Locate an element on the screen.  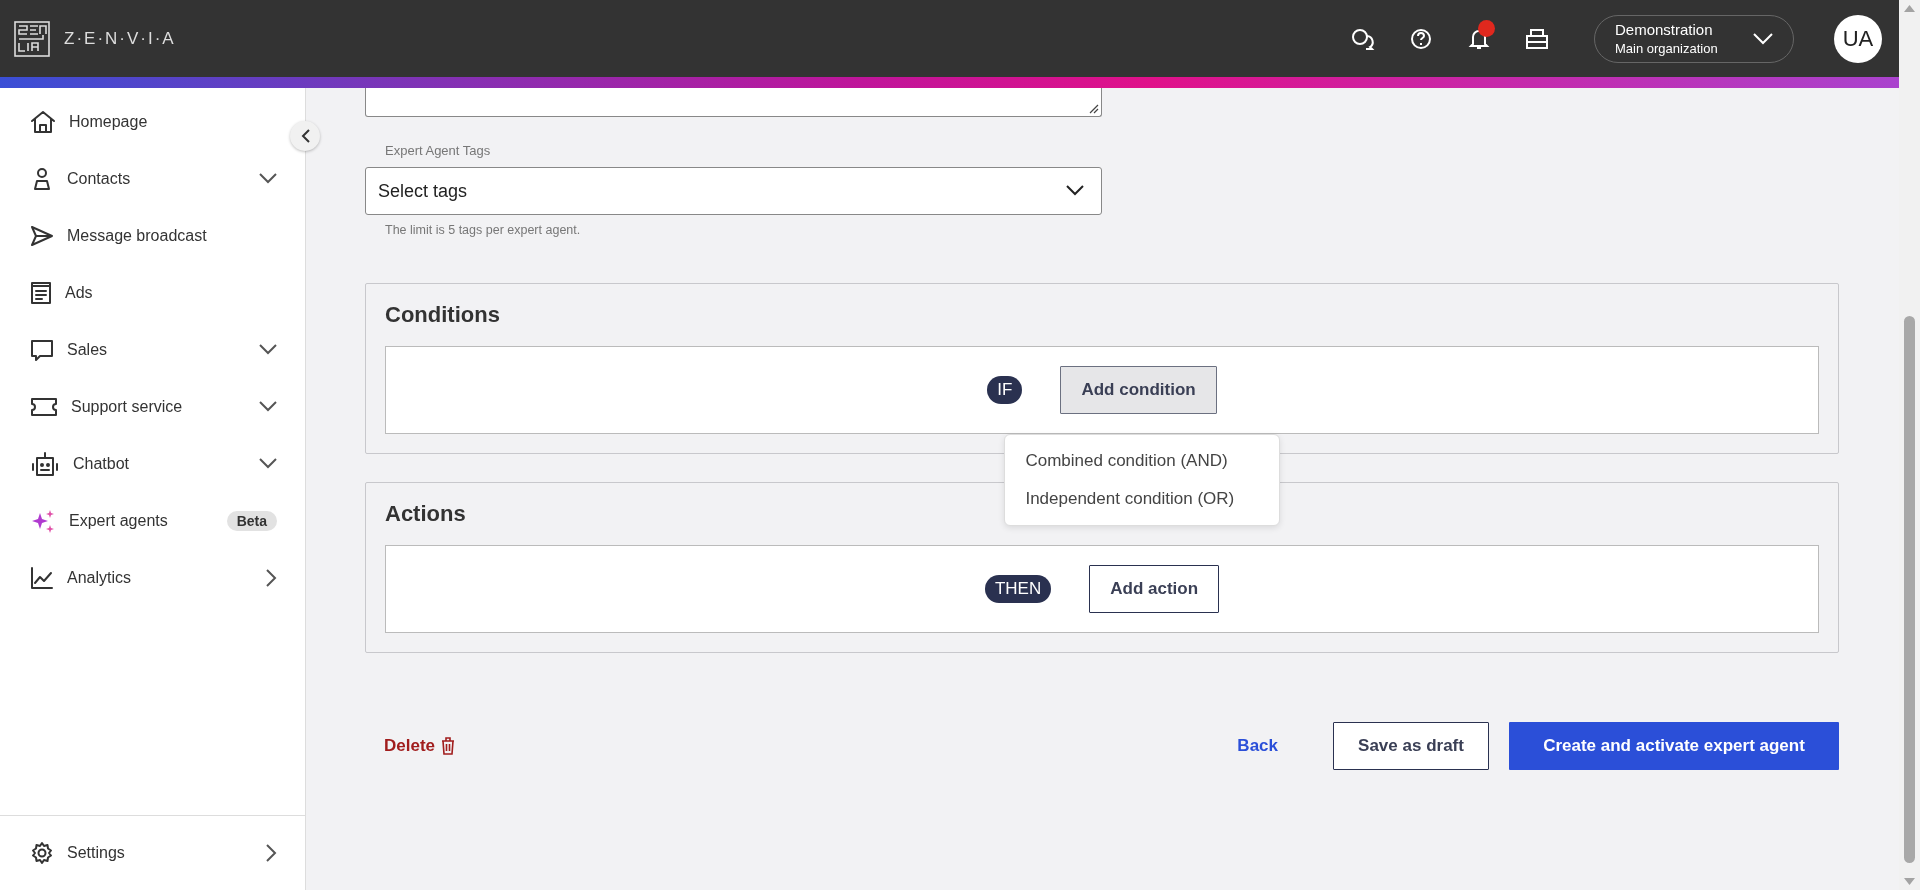
operator-badge: IF is located at coordinates (1005, 390).